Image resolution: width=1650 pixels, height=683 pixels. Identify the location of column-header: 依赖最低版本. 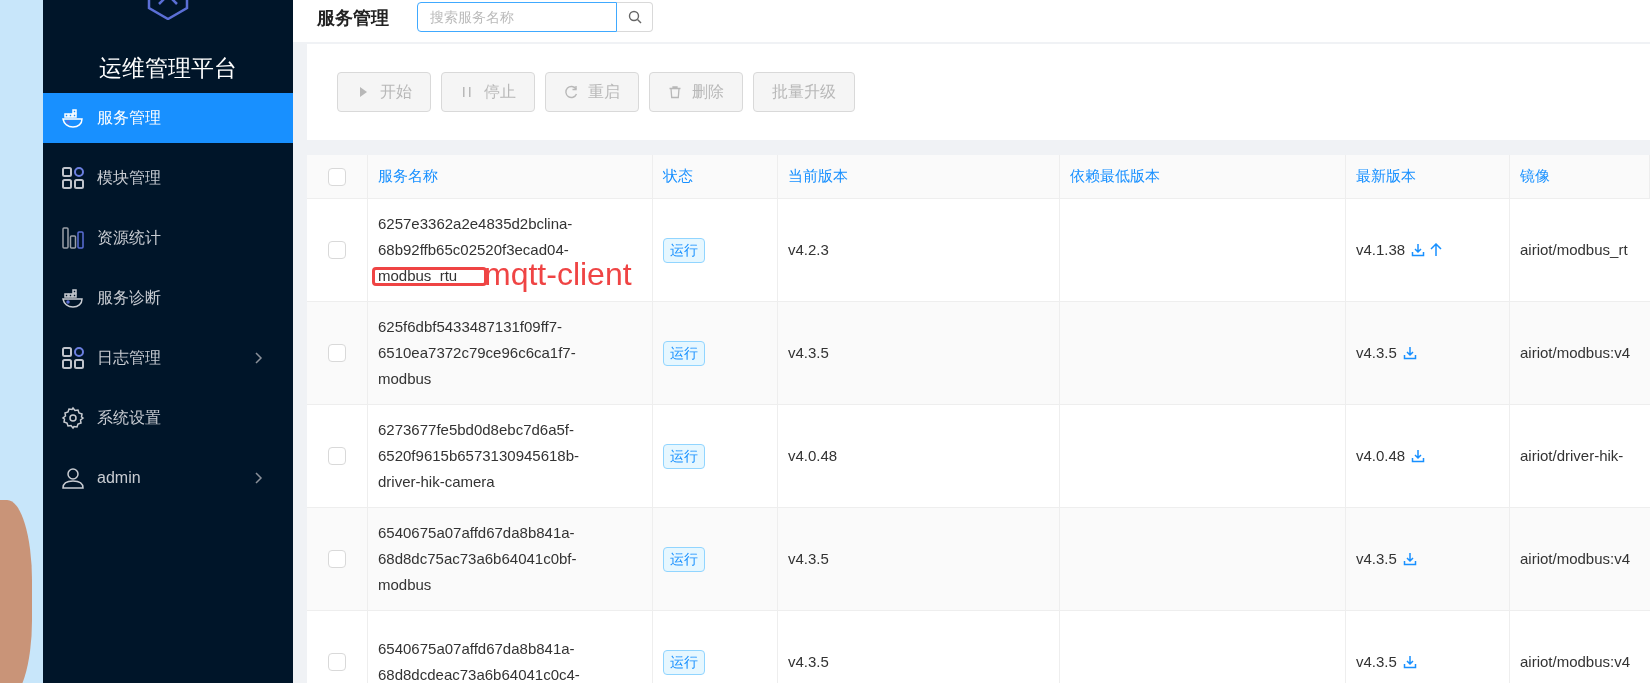
(1115, 176).